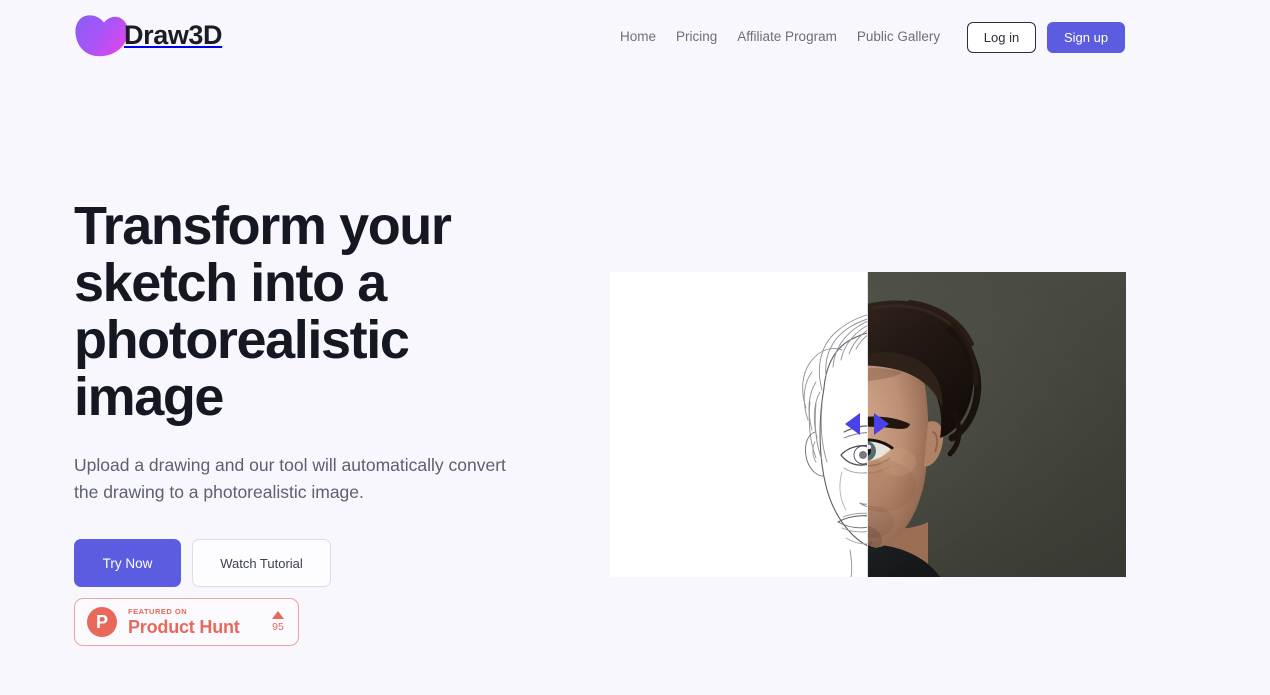 This screenshot has height=695, width=1270. I want to click on hero-cta-row: Try Now Watch Tutorial, so click(324, 563).